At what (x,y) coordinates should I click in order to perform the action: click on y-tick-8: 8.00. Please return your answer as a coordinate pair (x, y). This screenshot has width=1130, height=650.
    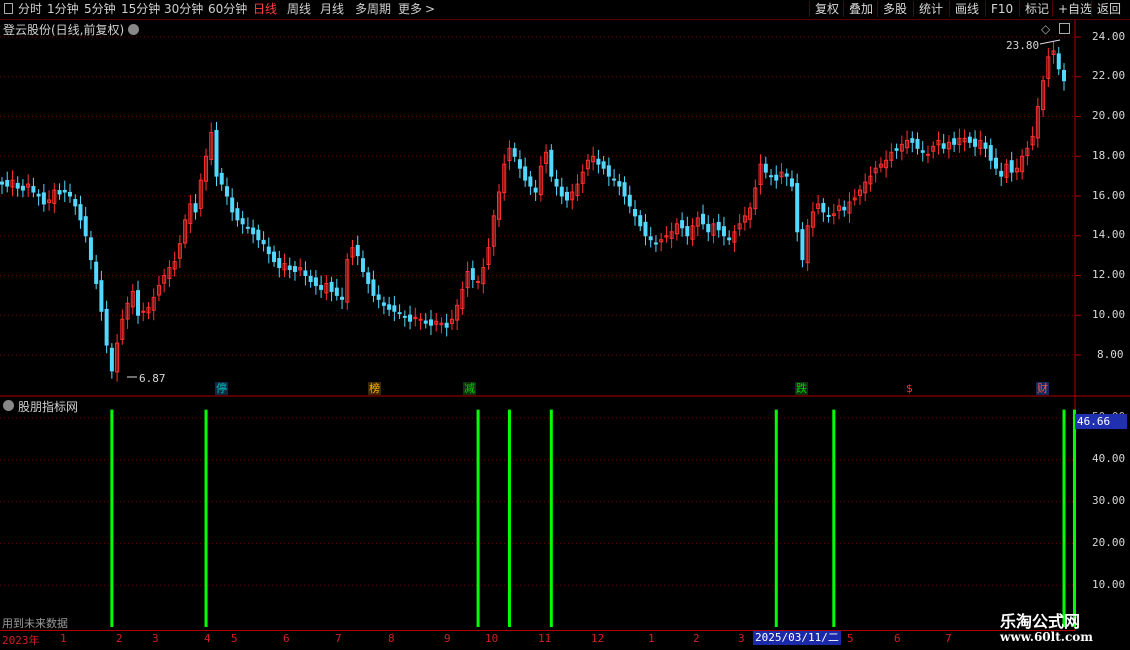
    Looking at the image, I should click on (1110, 354).